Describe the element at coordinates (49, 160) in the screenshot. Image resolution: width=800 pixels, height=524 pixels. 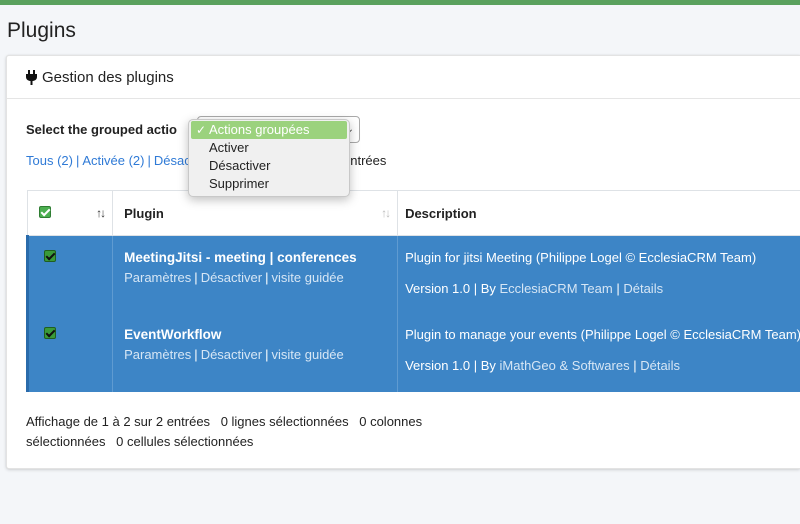
I see `filter-all-link: Tous (2)` at that location.